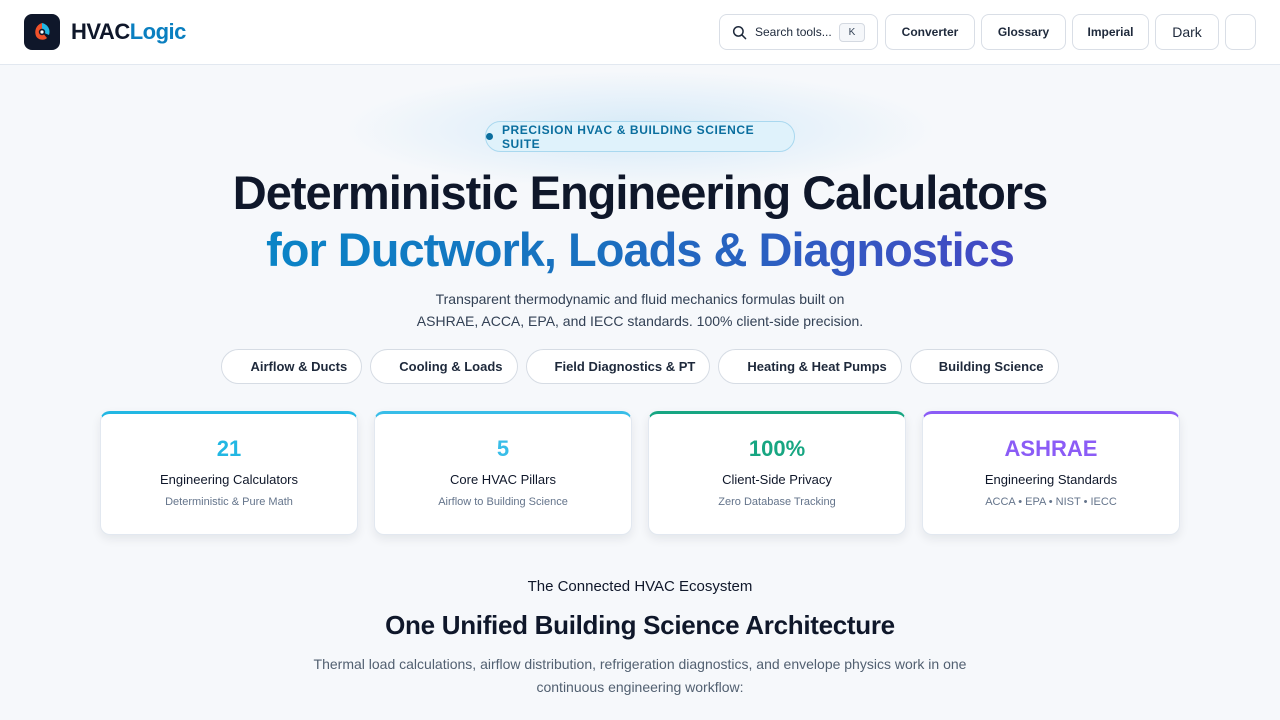  I want to click on hero-title-line2: for Ductwork, Loads & Diagnostics, so click(640, 249).